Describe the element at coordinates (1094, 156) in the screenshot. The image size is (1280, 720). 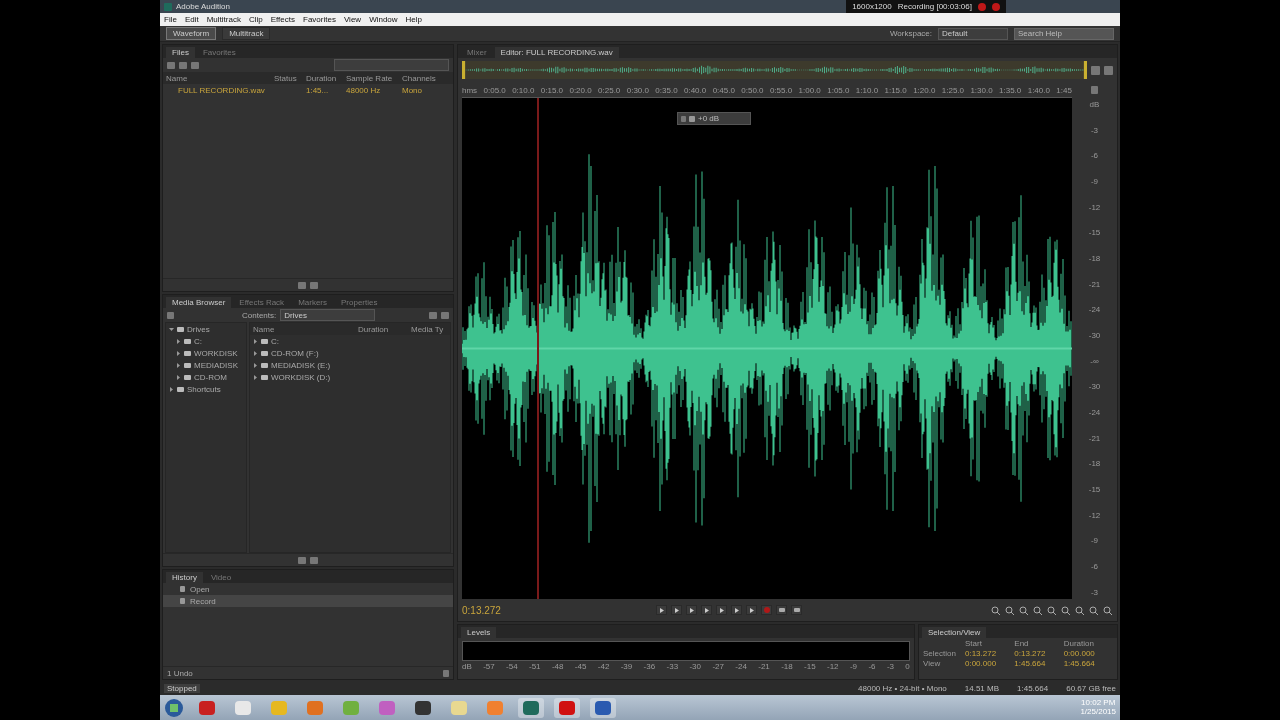
I see `scale-label: -6` at that location.